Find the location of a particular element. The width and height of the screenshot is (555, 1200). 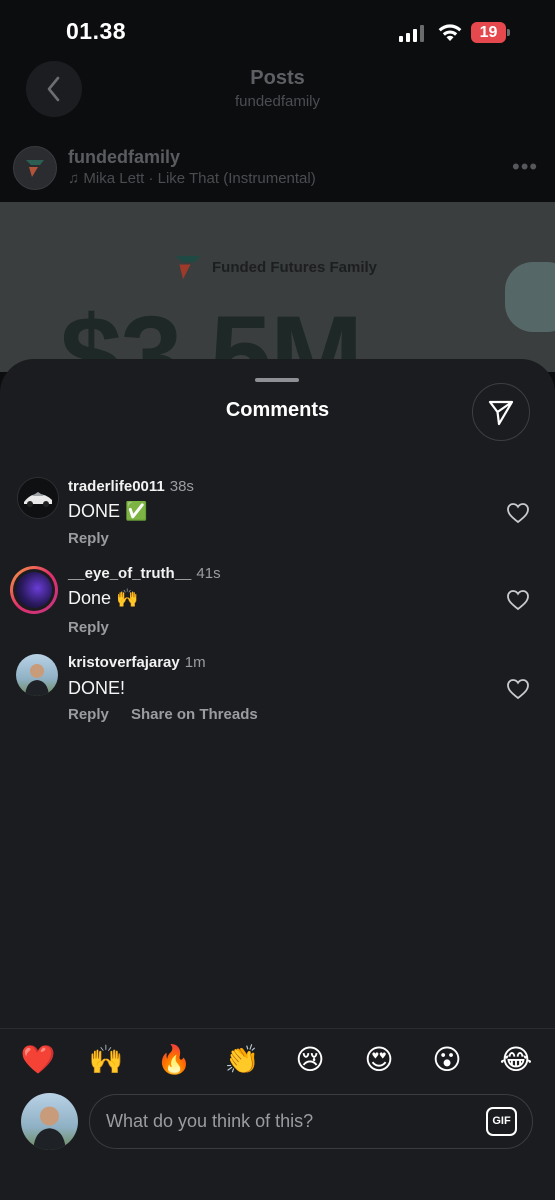

post-brand: Funded Futures Family is located at coordinates (274, 267).